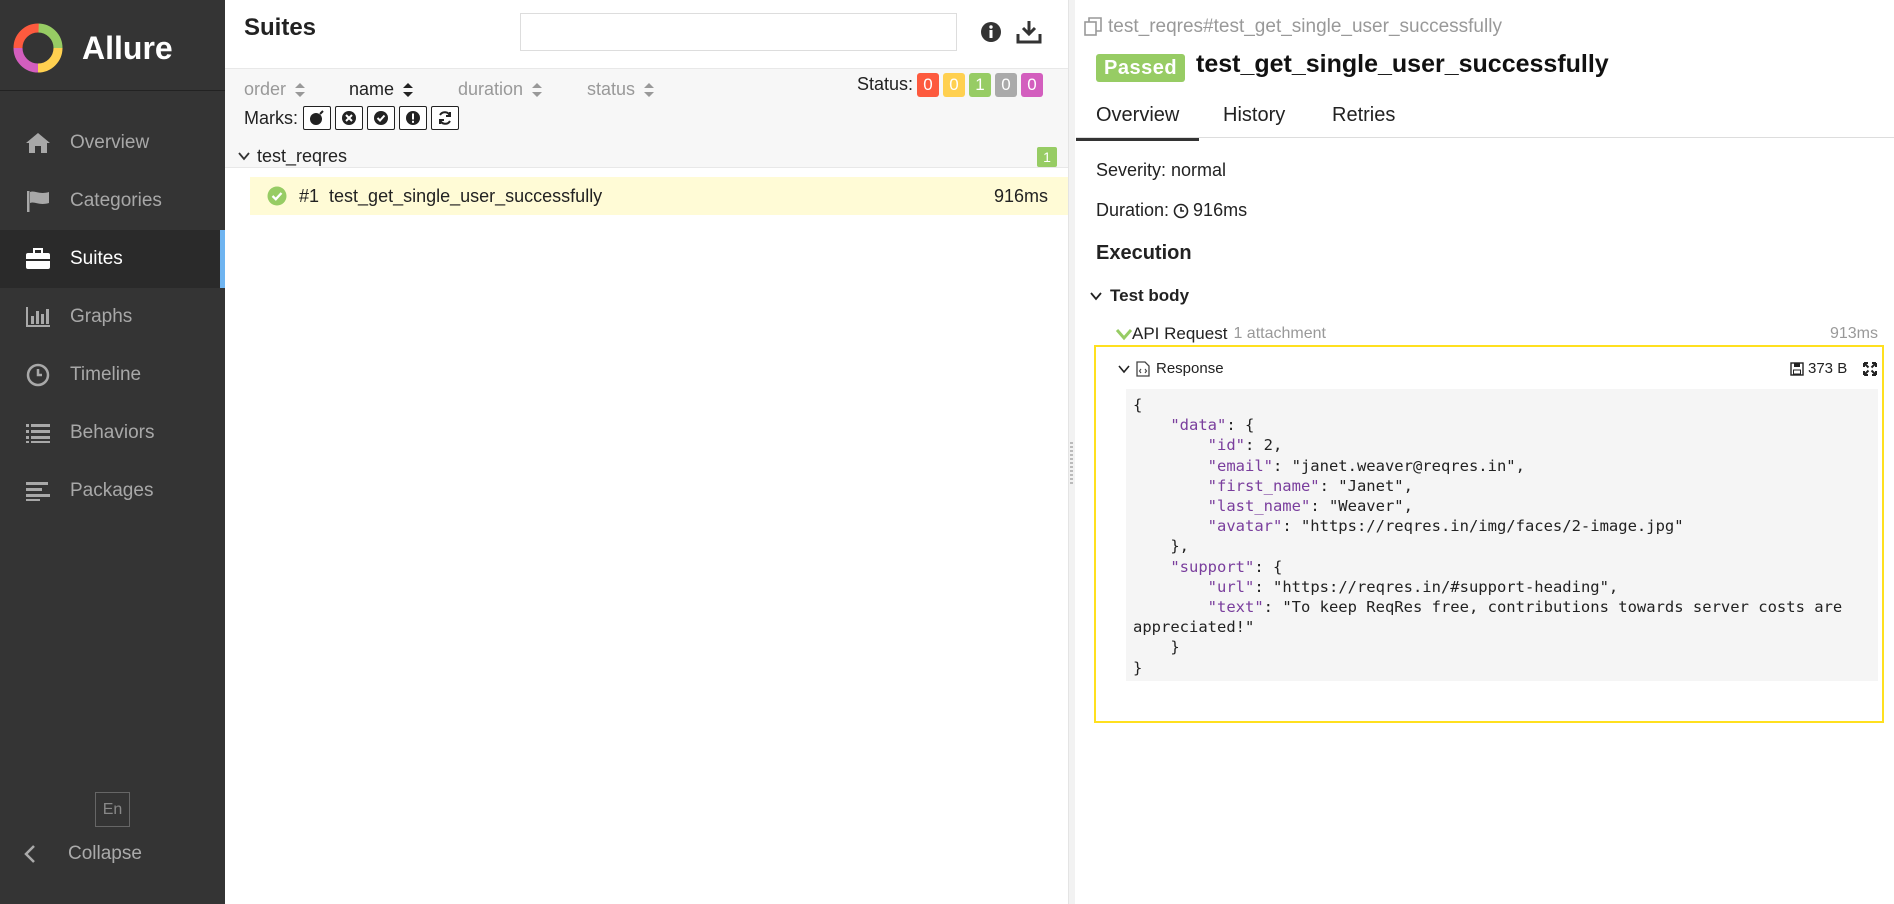 This screenshot has width=1894, height=904. Describe the element at coordinates (1150, 295) in the screenshot. I see `test-body-label: Test body` at that location.